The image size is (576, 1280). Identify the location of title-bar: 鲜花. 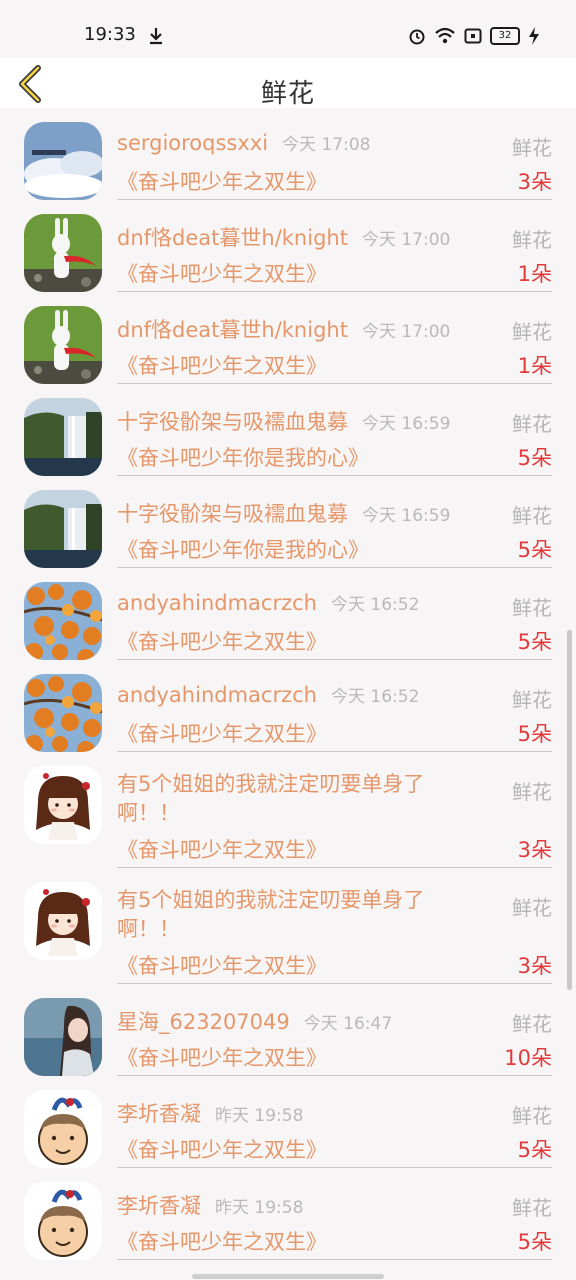
(288, 83).